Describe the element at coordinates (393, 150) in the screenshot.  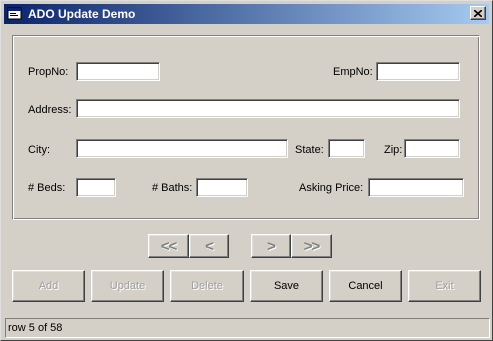
I see `zip-label: Zip:` at that location.